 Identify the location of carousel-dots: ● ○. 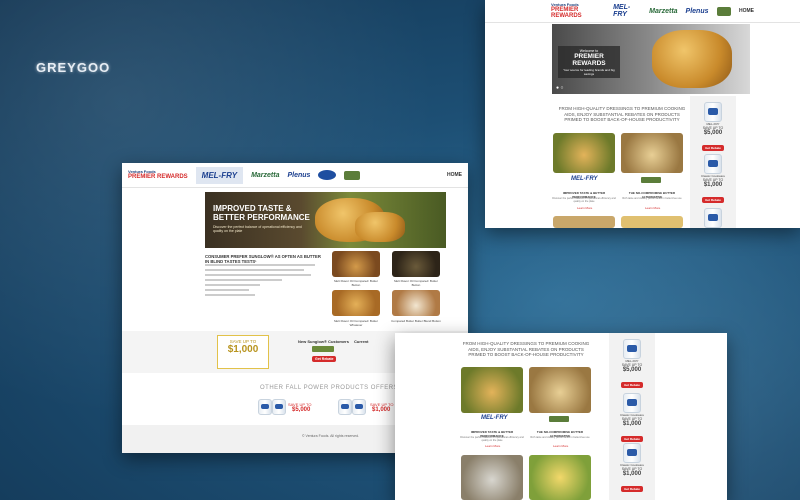
(559, 88).